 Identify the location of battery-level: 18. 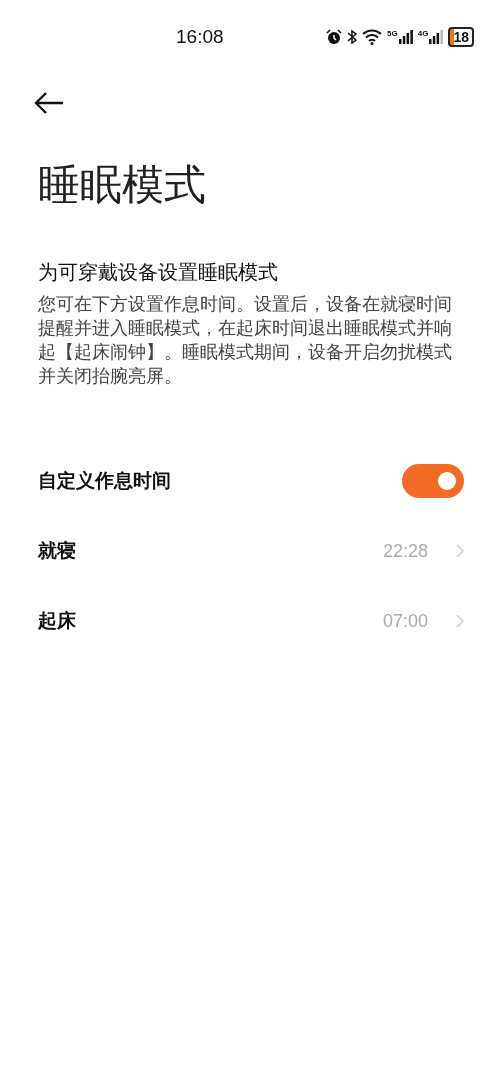
(461, 37).